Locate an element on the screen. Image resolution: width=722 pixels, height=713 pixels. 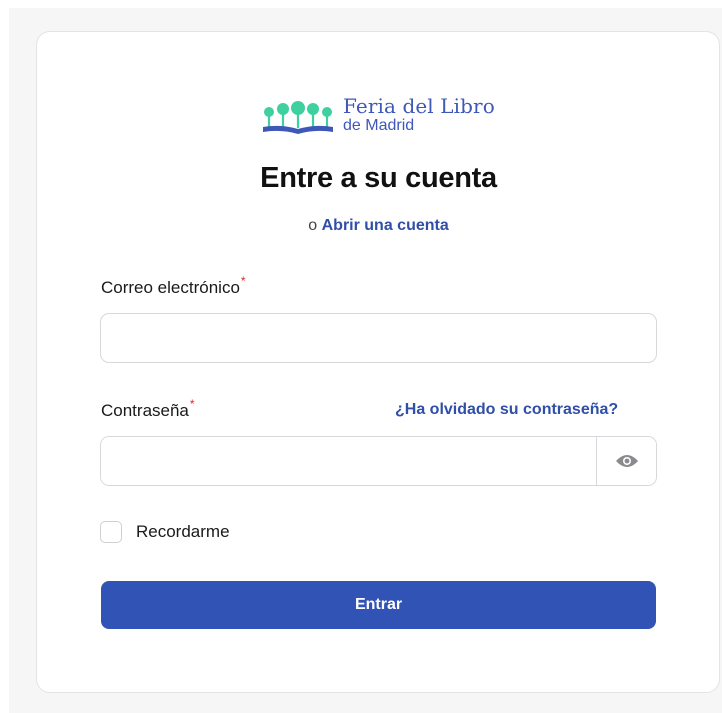
logo-subtitle: de Madrid is located at coordinates (379, 125).